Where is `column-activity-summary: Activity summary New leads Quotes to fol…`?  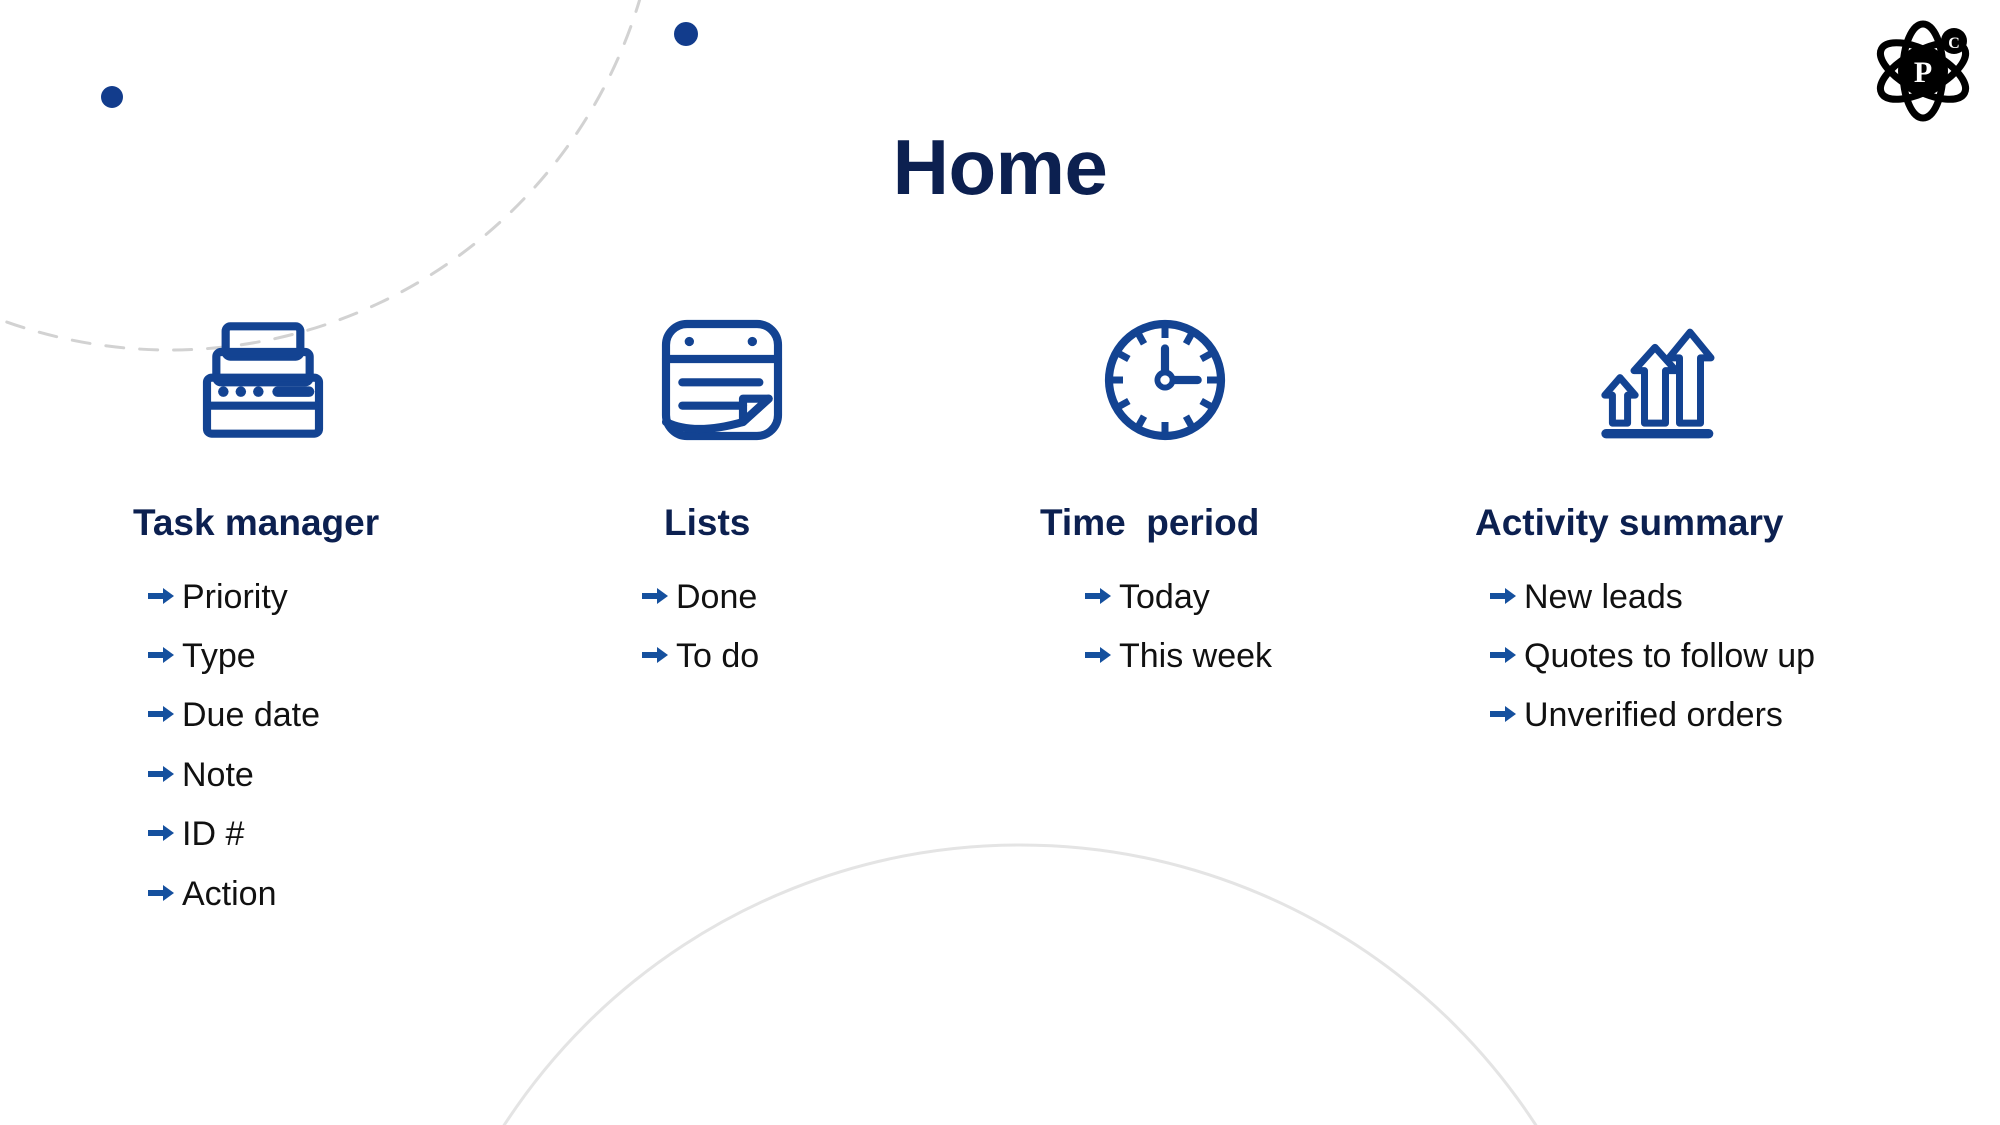
column-activity-summary: Activity summary New leads Quotes to fol… is located at coordinates (1645, 528).